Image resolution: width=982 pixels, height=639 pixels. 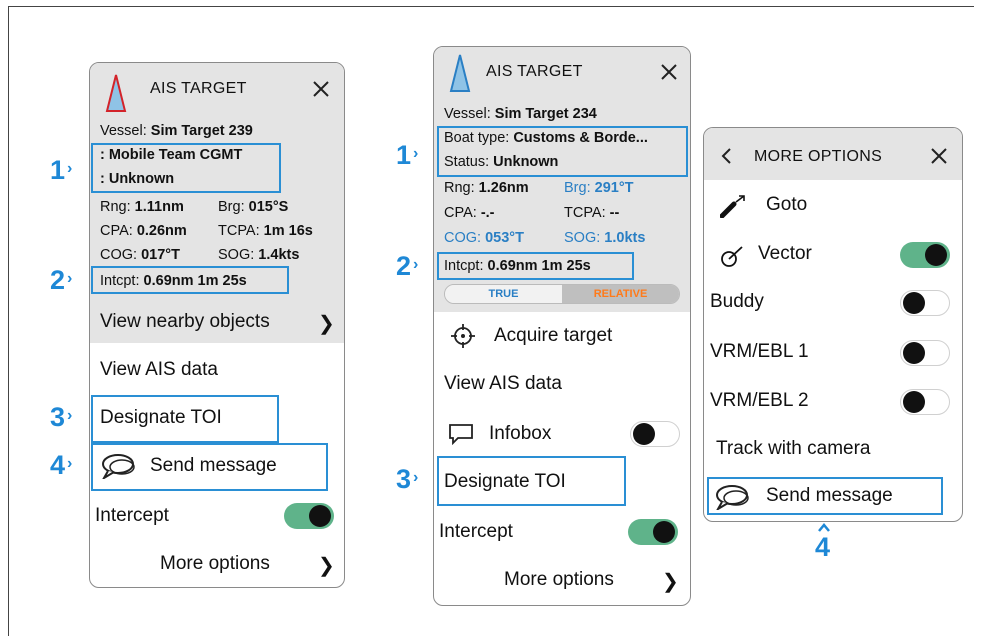 What do you see at coordinates (185, 322) in the screenshot?
I see `view-nearby-objects-button: View nearby objects` at bounding box center [185, 322].